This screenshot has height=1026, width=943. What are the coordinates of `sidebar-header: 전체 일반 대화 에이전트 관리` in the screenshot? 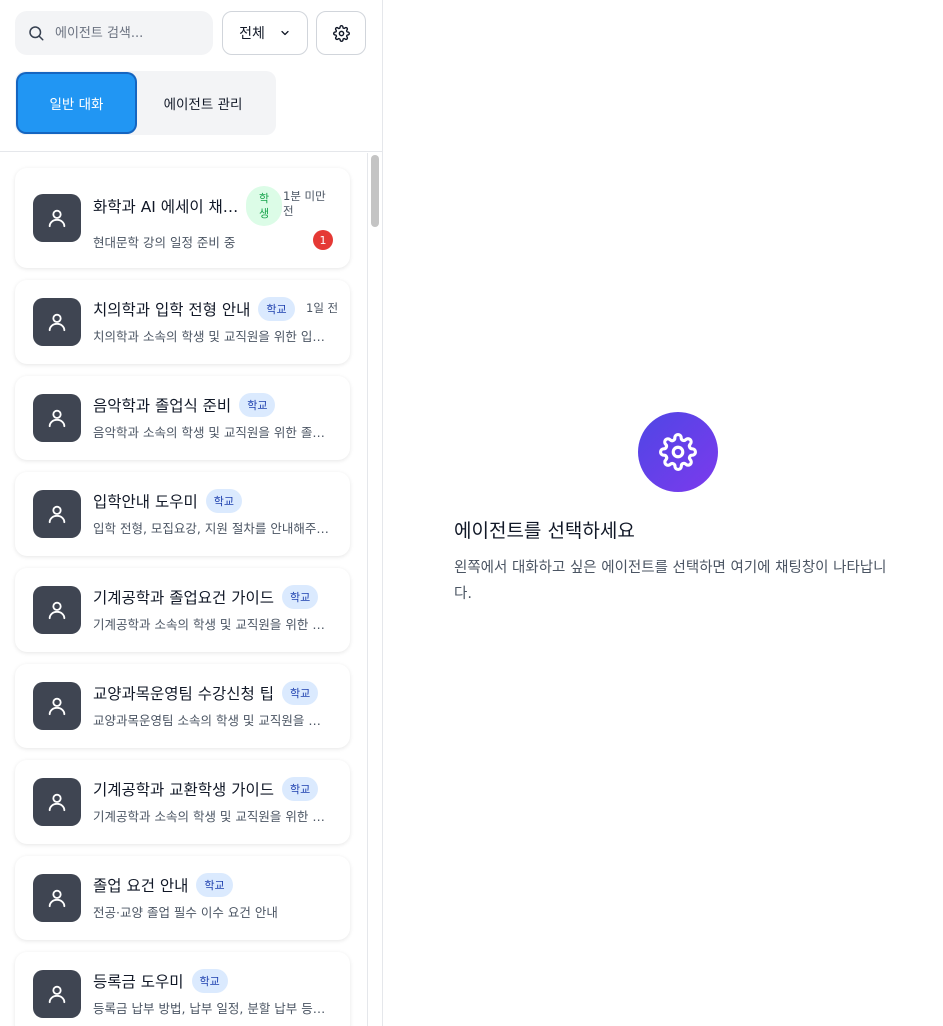 It's located at (191, 76).